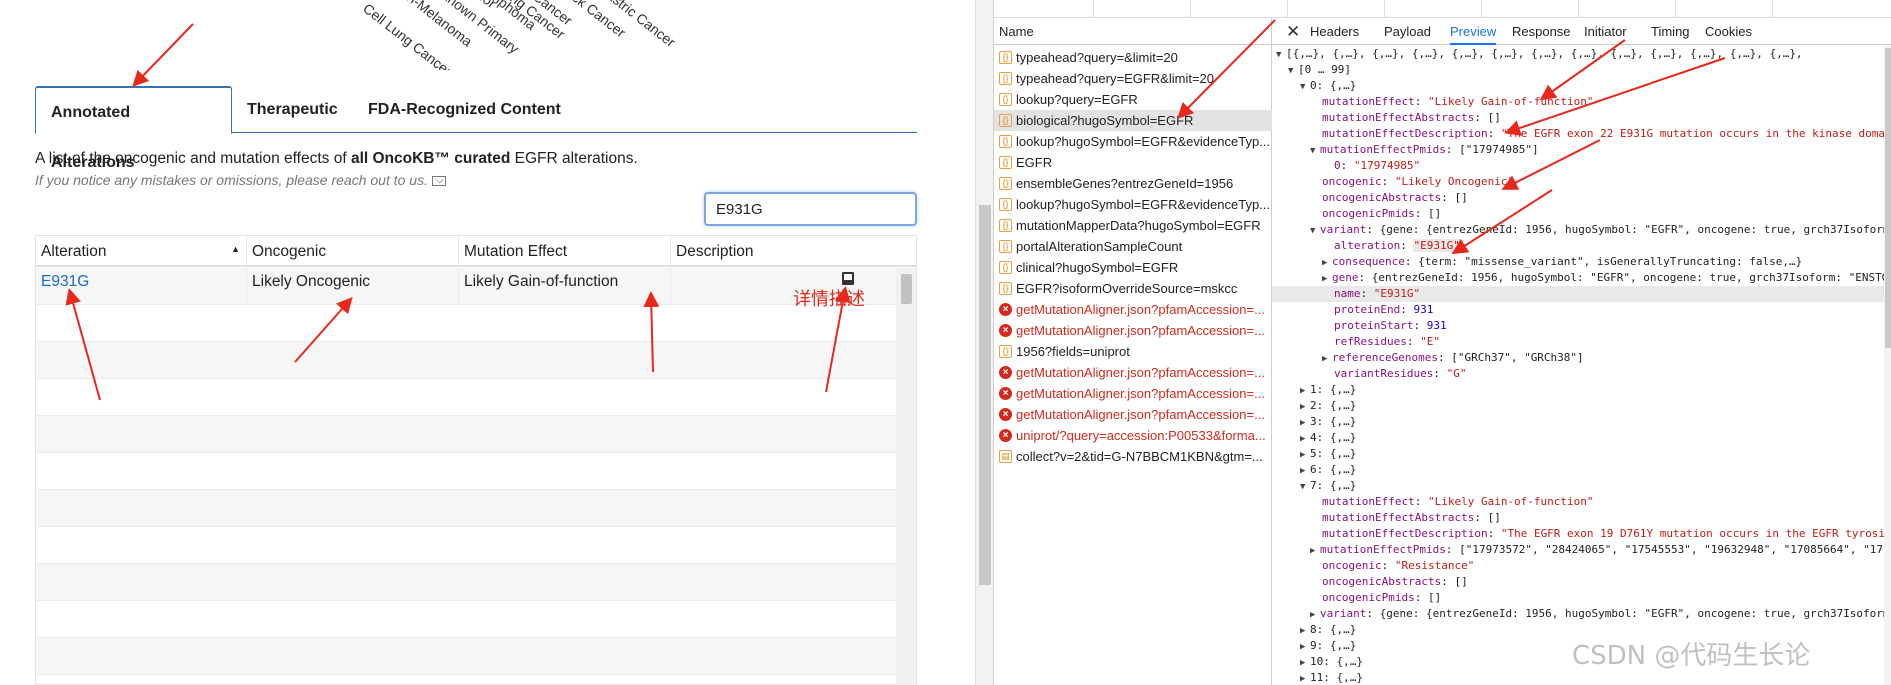 This screenshot has height=685, width=1891. Describe the element at coordinates (1331, 677) in the screenshot. I see `json-item-collapsed: ▶ 11: {,…}` at that location.